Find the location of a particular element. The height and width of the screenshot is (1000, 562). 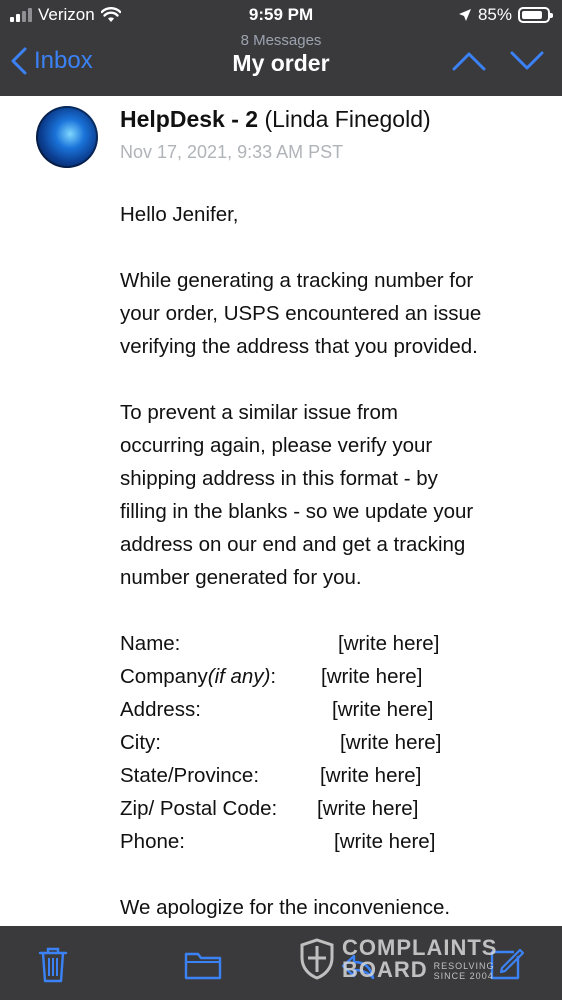

watermark-row: BOARD RESOLVING SINCE 2004 is located at coordinates (419, 969).